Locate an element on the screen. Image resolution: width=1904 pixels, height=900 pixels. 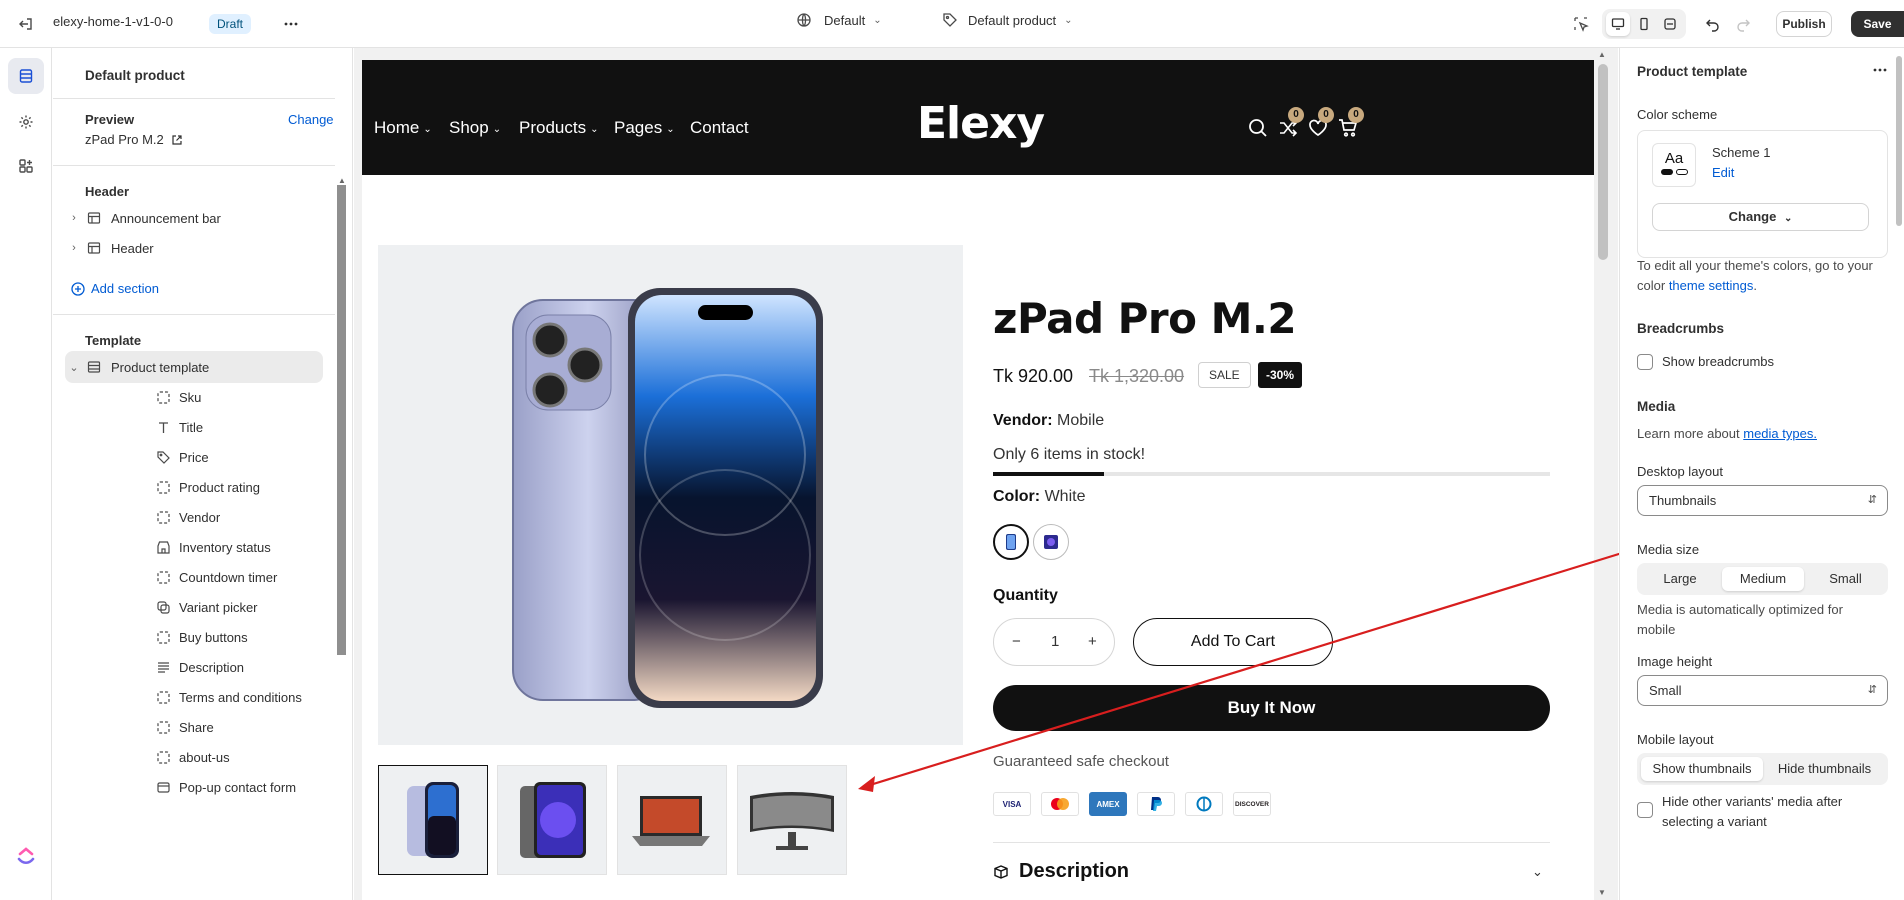
mobile-hide-thumbnails: Hide thumbnails is located at coordinates (1824, 769).